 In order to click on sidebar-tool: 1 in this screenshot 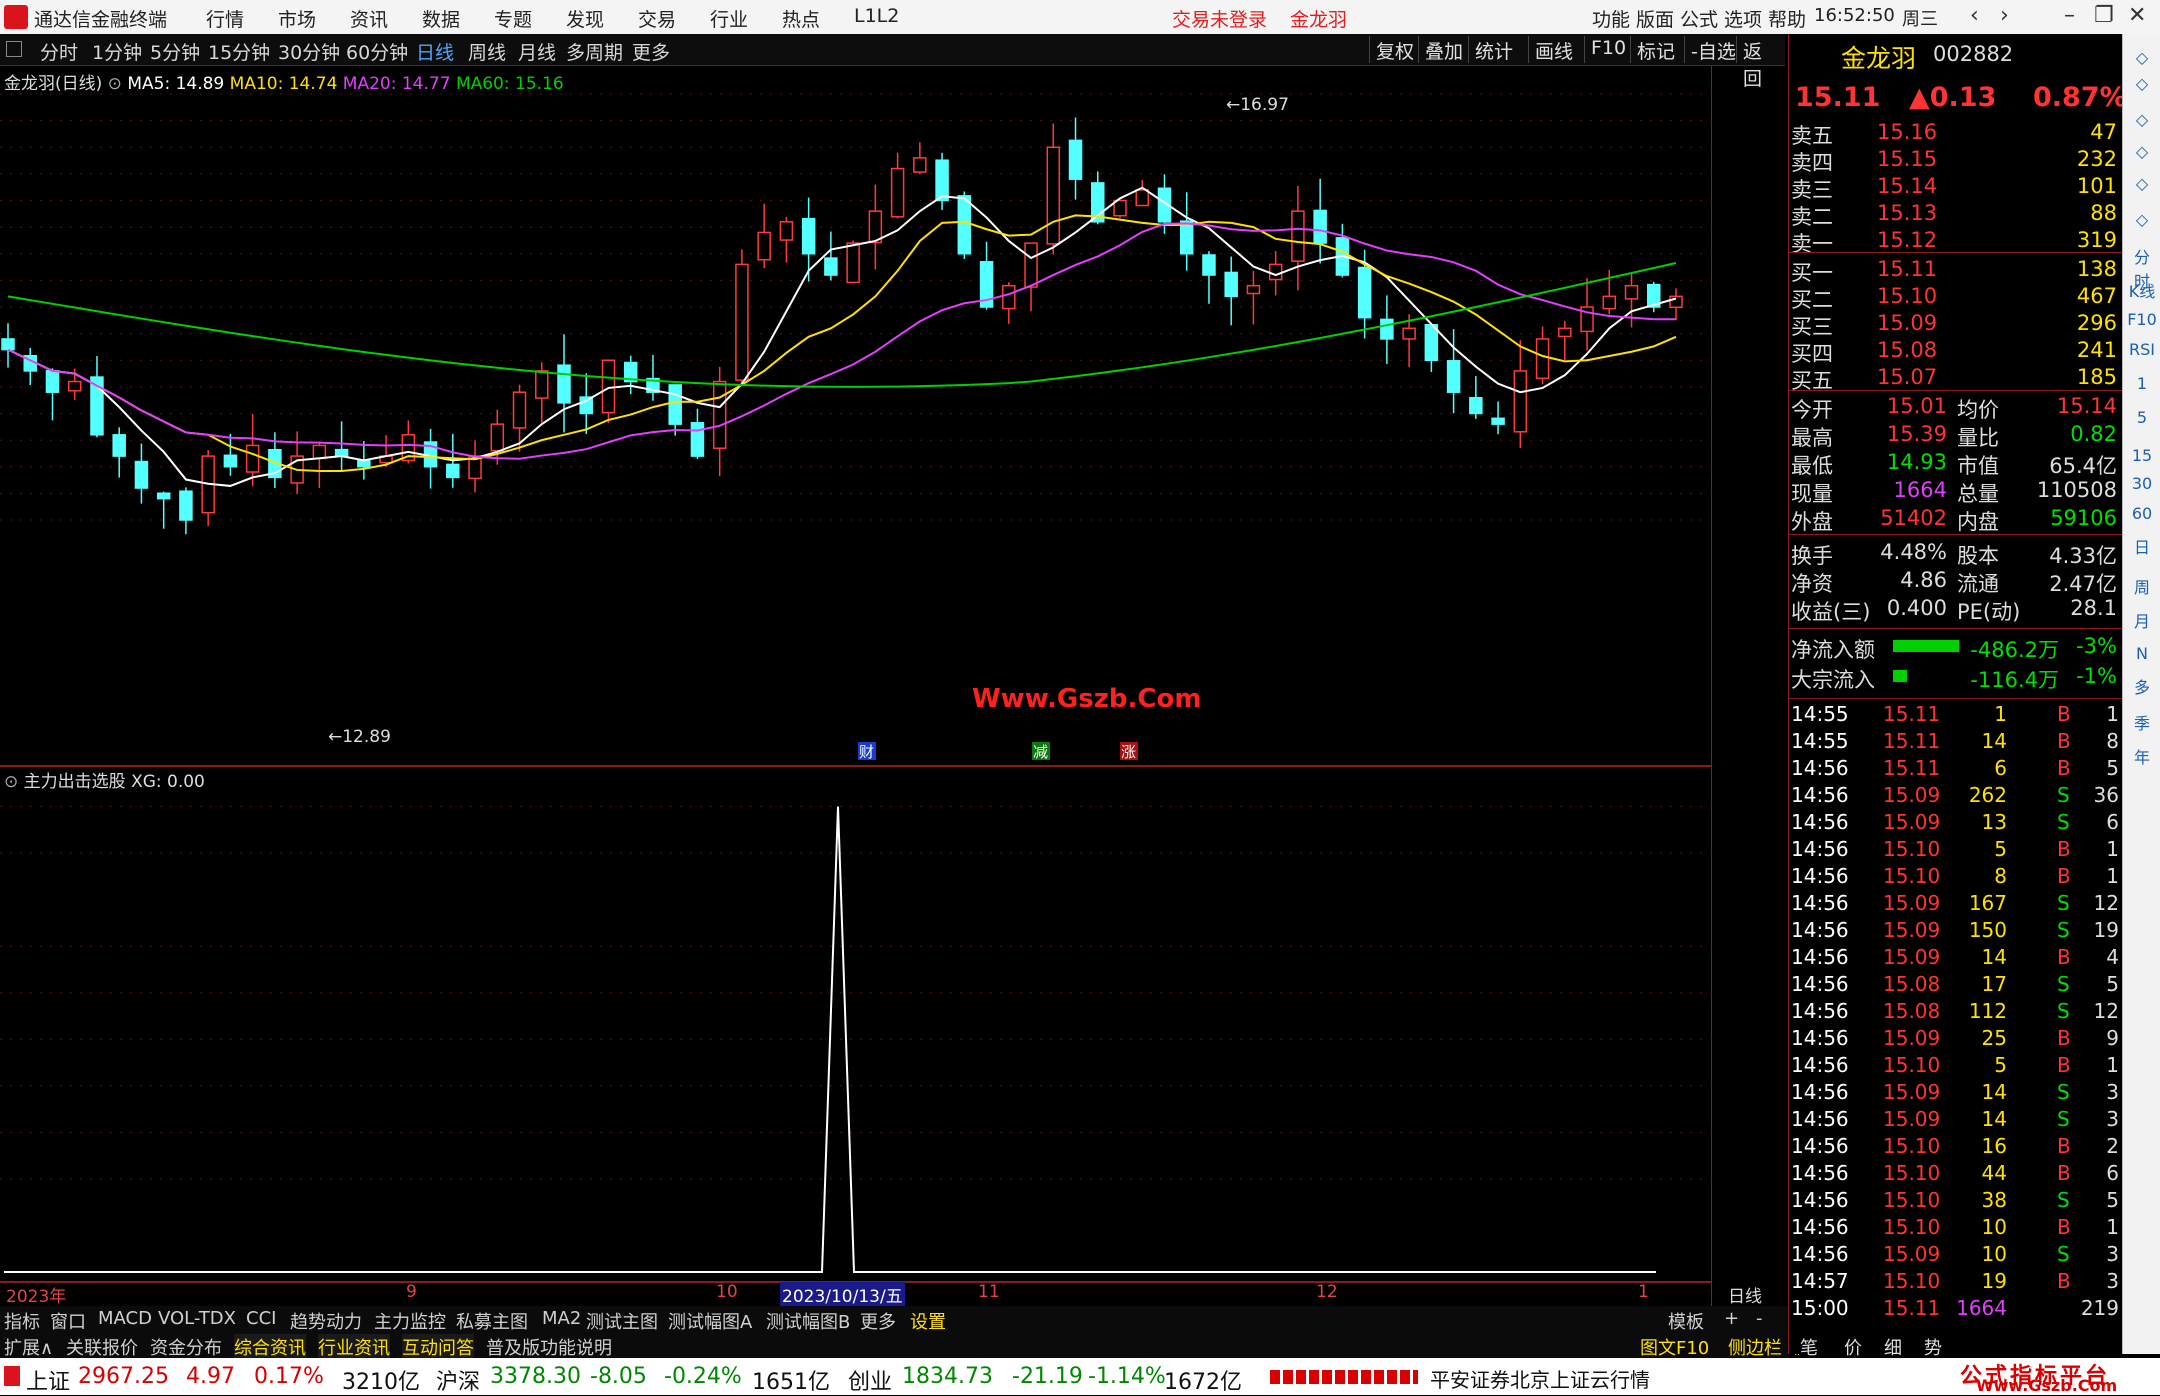, I will do `click(2142, 388)`.